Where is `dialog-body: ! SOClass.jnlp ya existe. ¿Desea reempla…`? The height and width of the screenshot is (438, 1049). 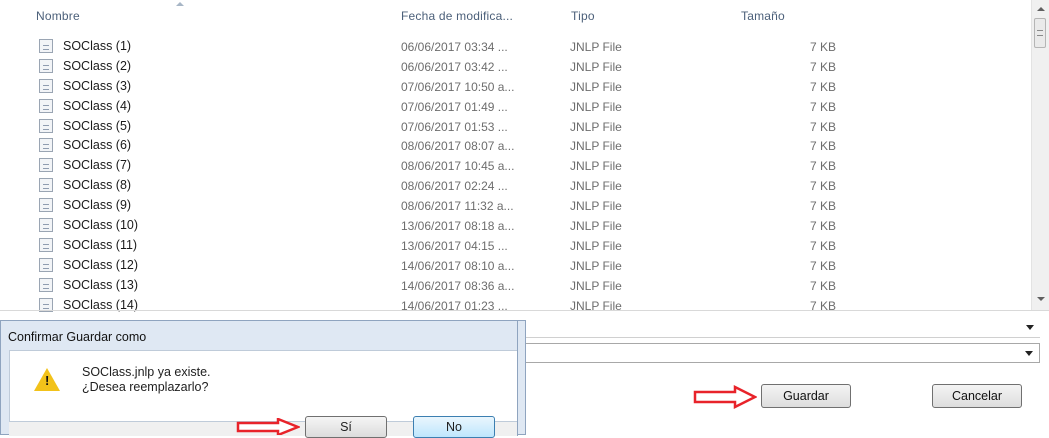 dialog-body: ! SOClass.jnlp ya existe. ¿Desea reempla… is located at coordinates (263, 386).